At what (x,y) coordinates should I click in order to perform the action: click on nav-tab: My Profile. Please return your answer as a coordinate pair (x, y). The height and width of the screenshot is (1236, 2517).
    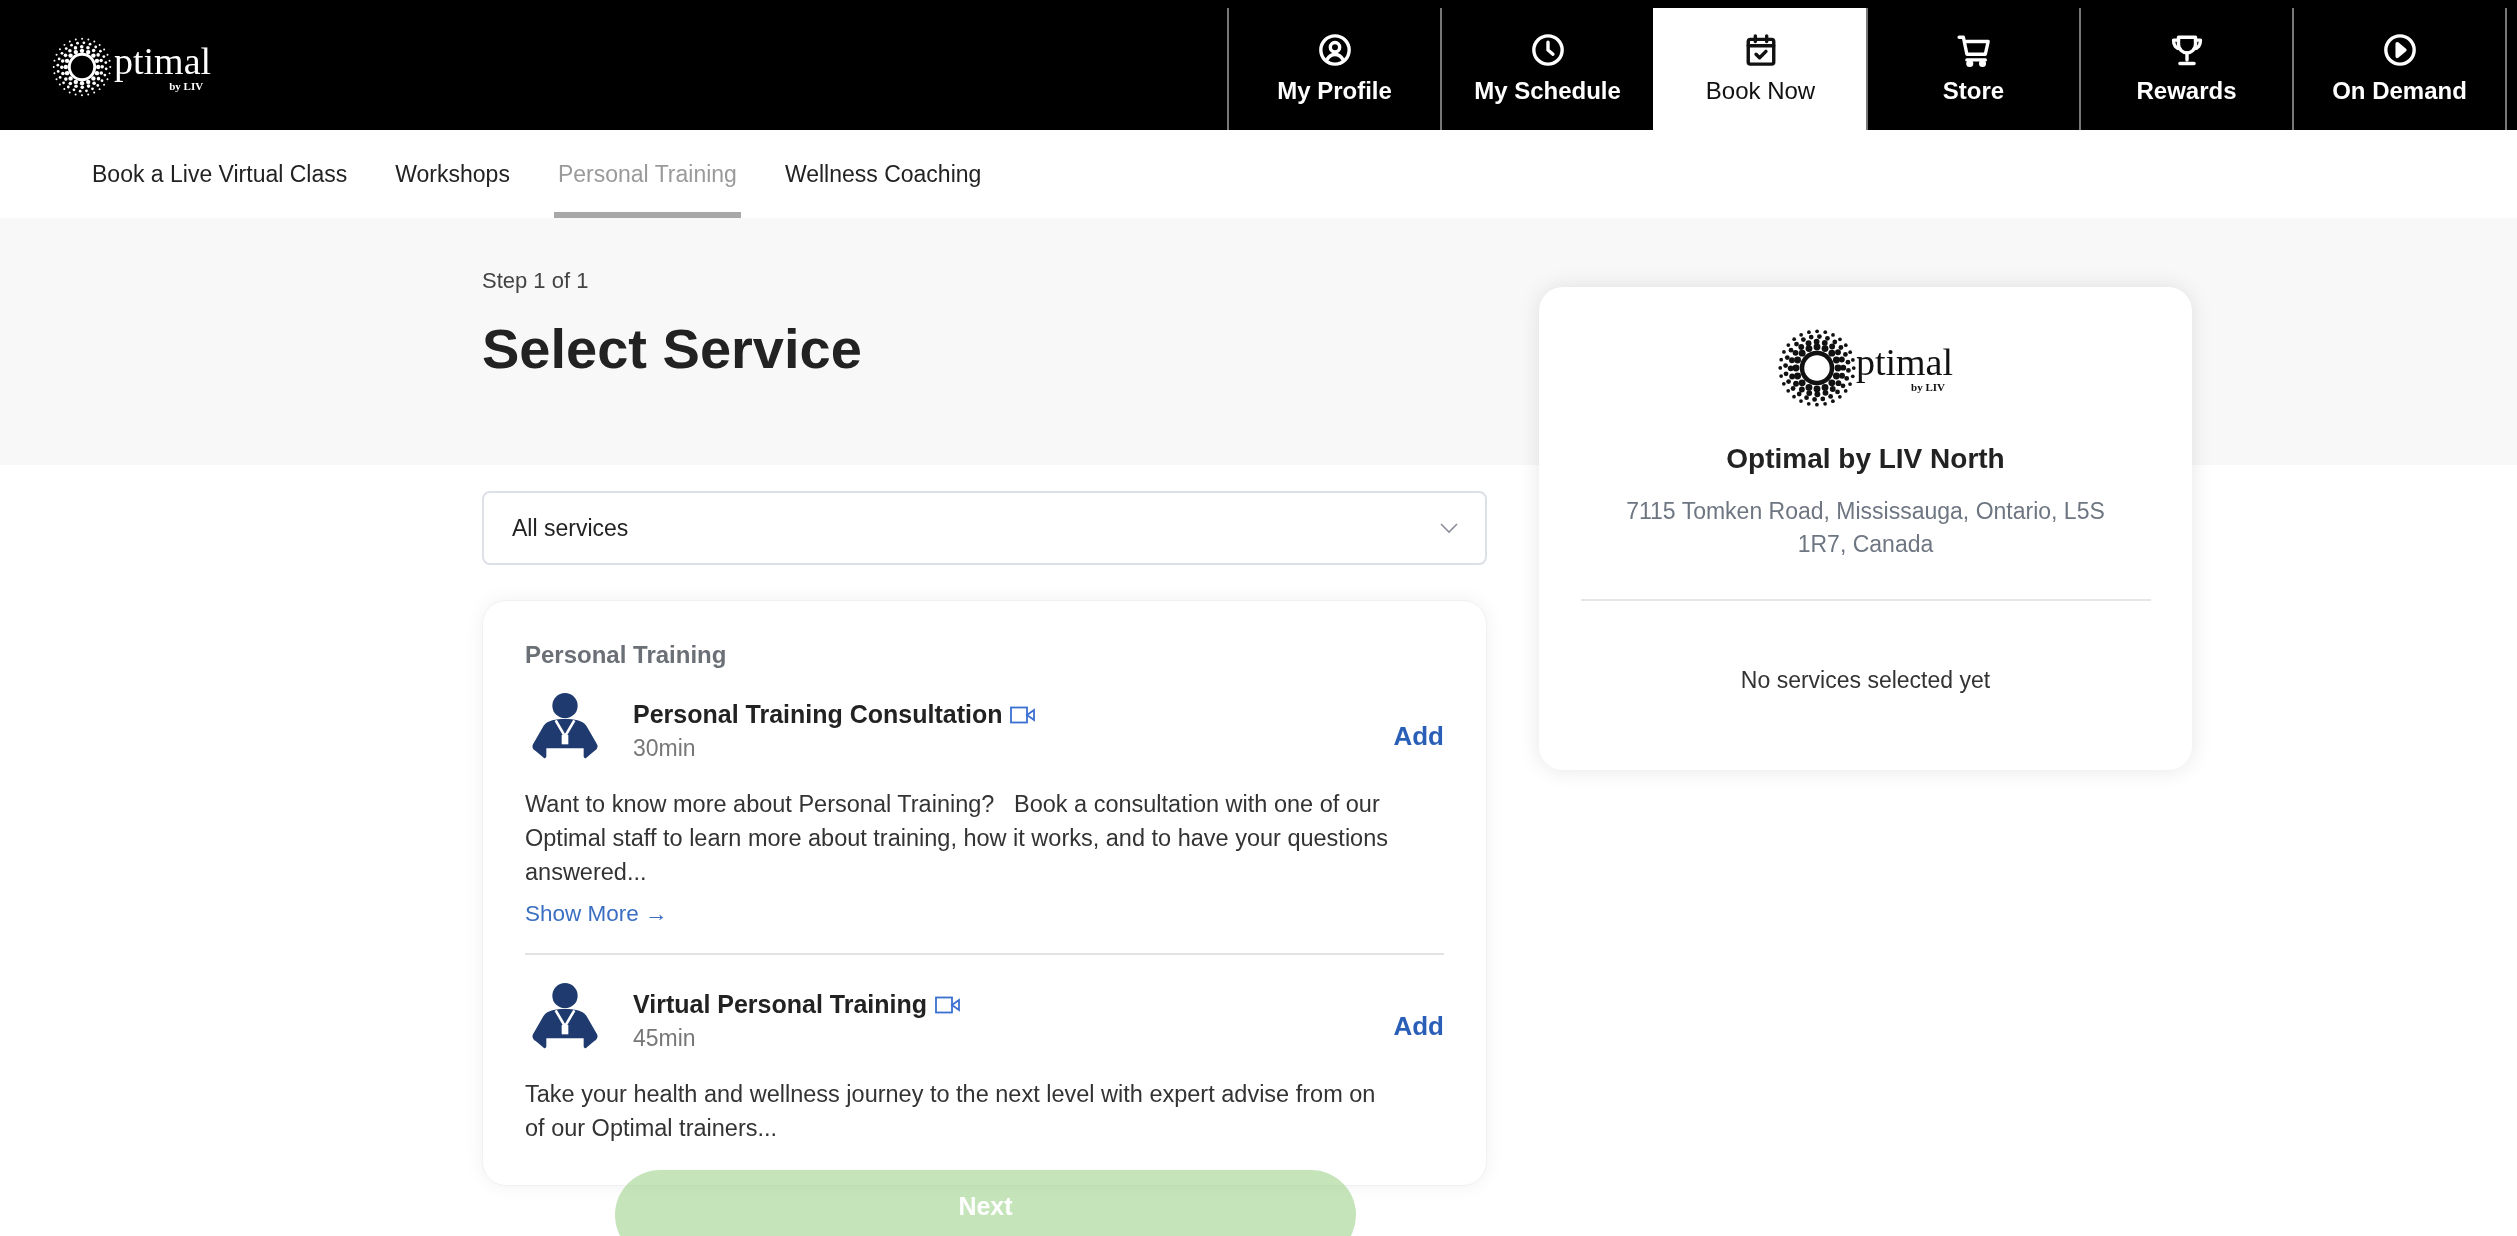
    Looking at the image, I should click on (1333, 69).